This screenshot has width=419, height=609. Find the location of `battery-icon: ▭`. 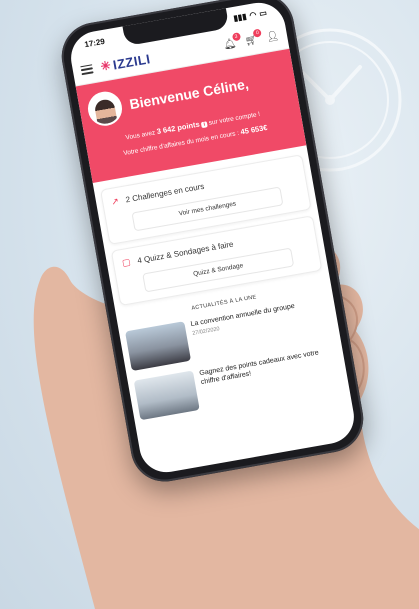

battery-icon: ▭ is located at coordinates (263, 12).